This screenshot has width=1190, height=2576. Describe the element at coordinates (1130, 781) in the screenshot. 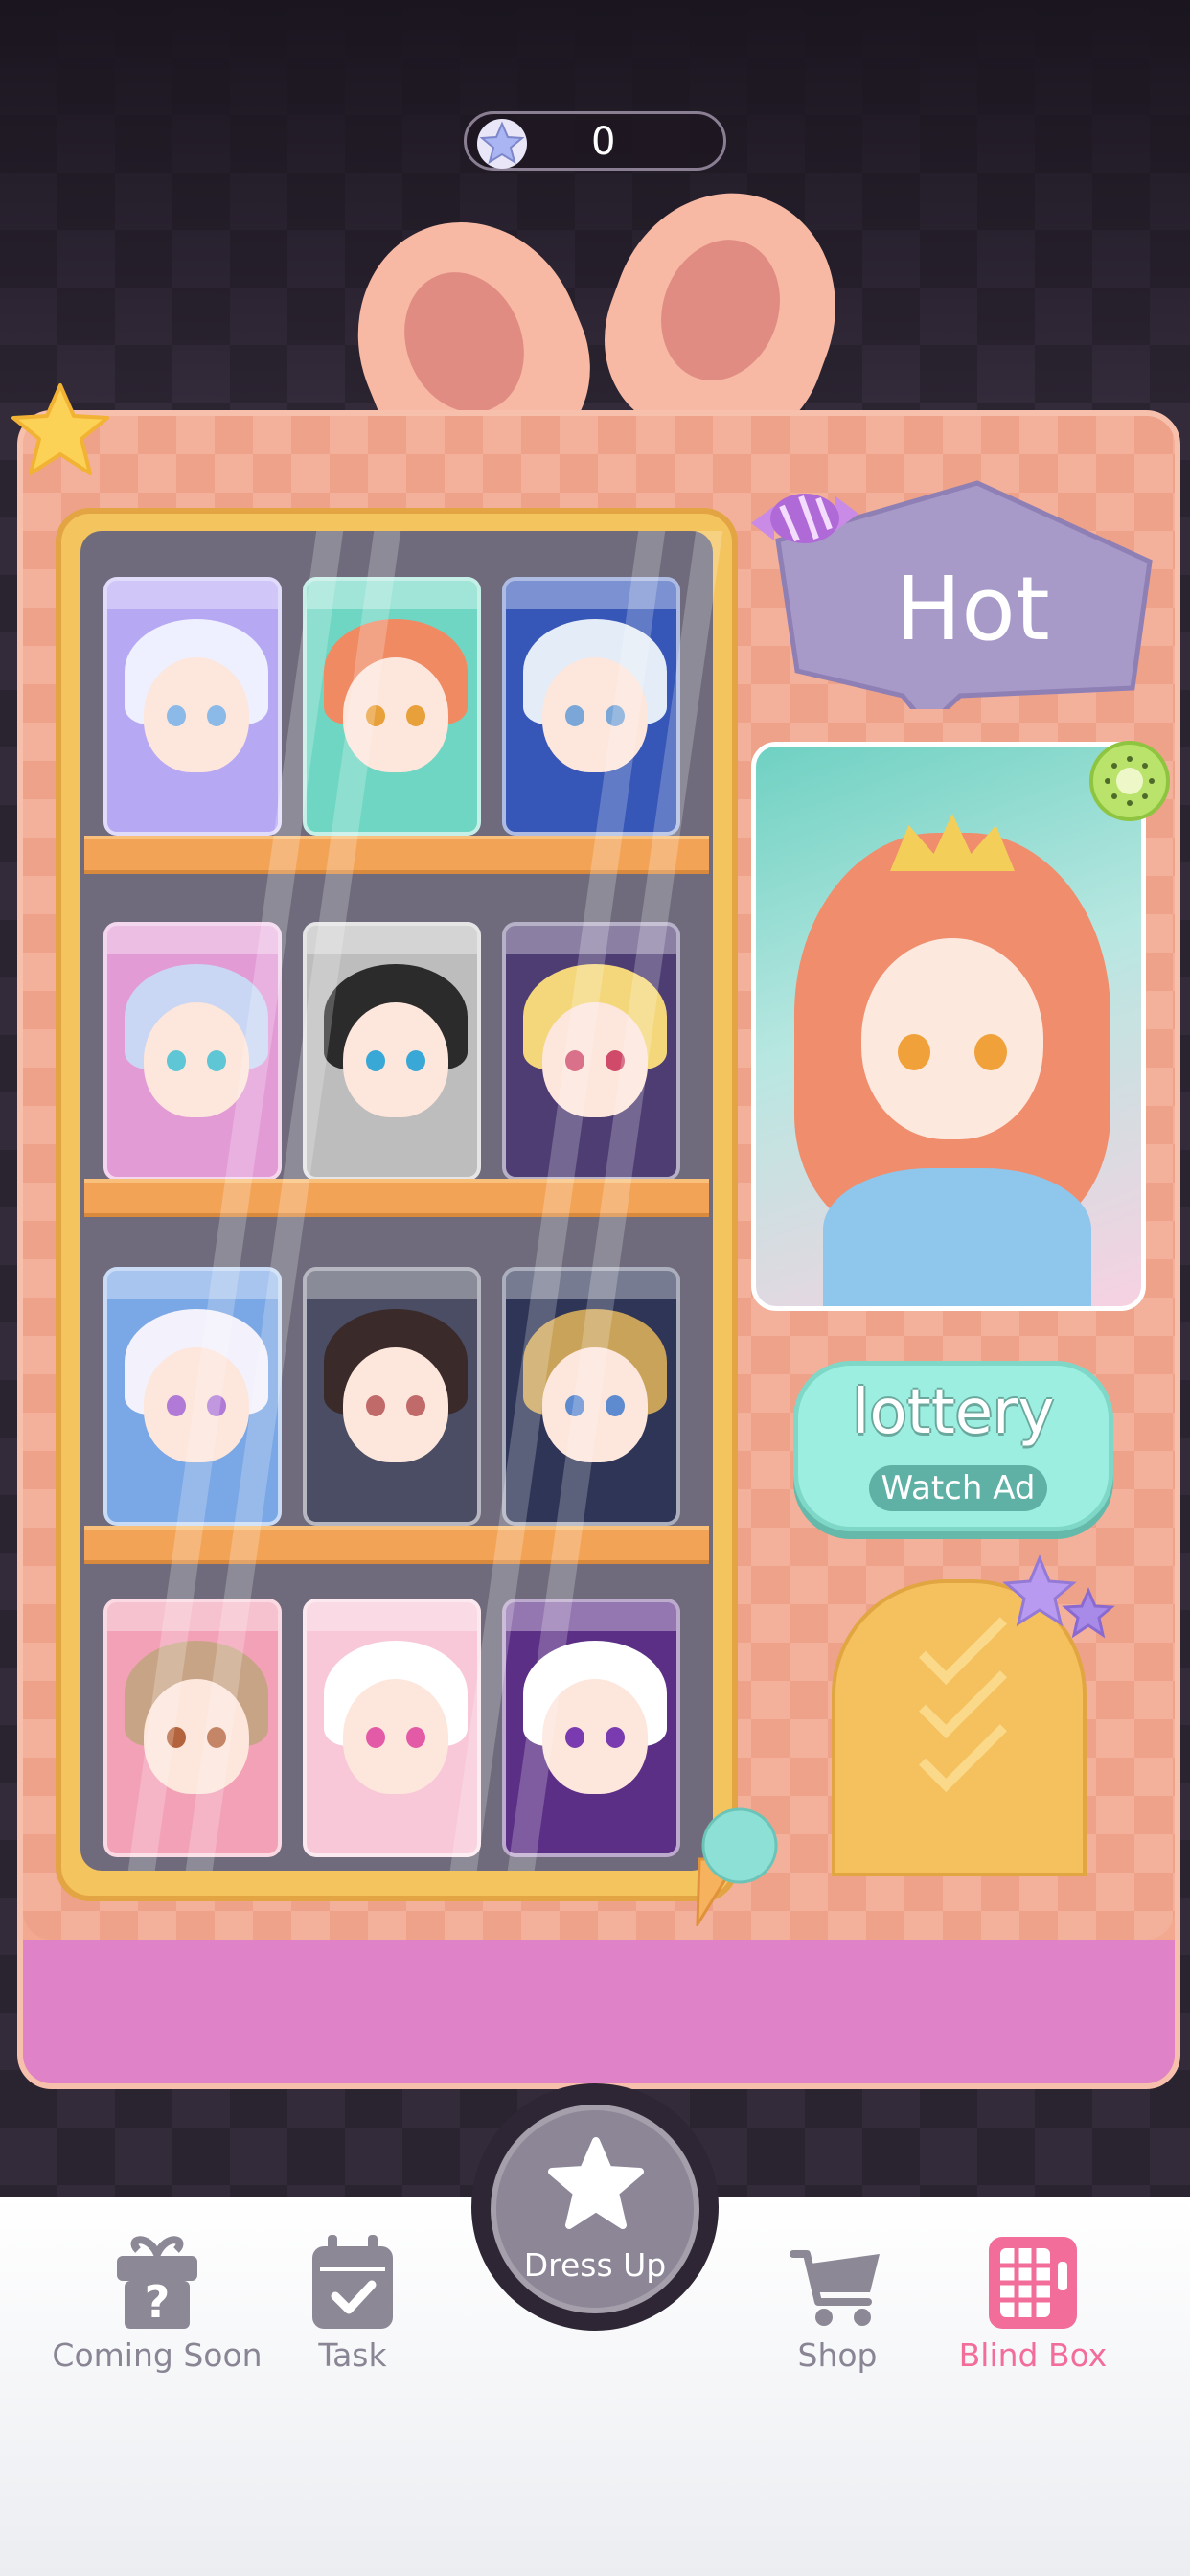

I see `kiwi-icon` at that location.